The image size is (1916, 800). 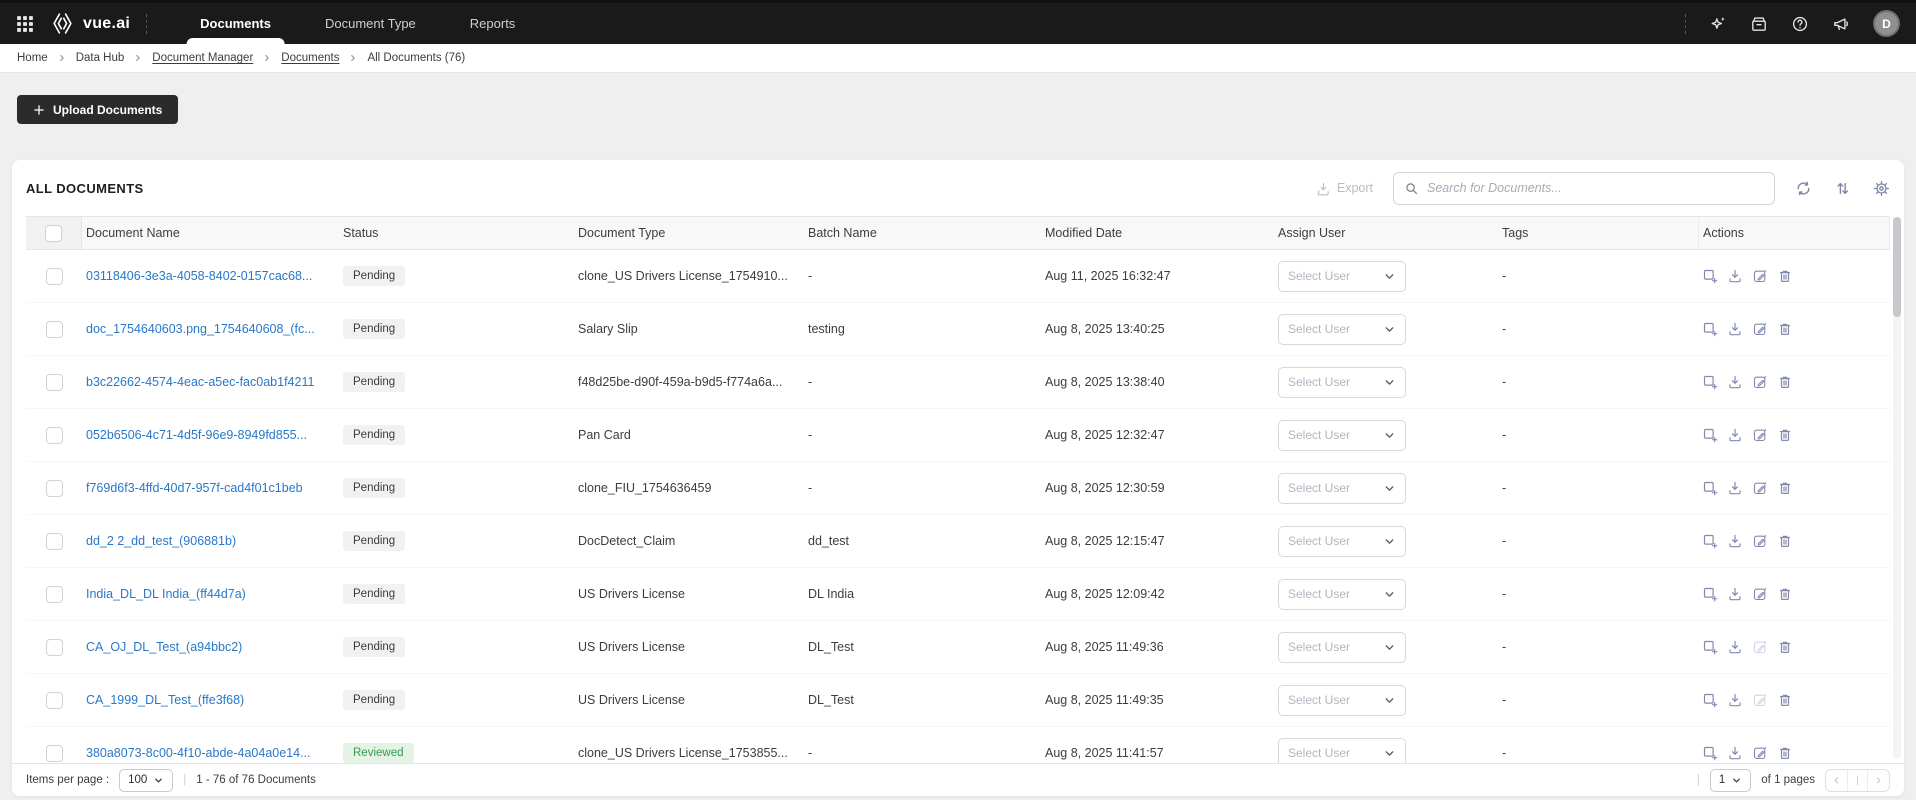 I want to click on document-name-link: CA_OJ_DL_Test_(a94bbc2), so click(x=164, y=647).